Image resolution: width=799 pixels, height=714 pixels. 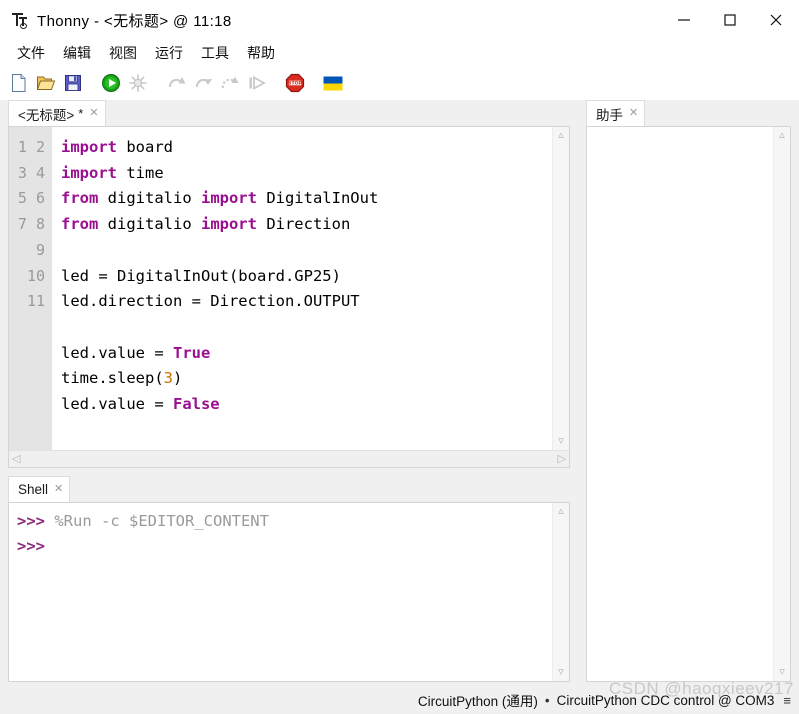 I want to click on minimize-button, so click(x=684, y=20).